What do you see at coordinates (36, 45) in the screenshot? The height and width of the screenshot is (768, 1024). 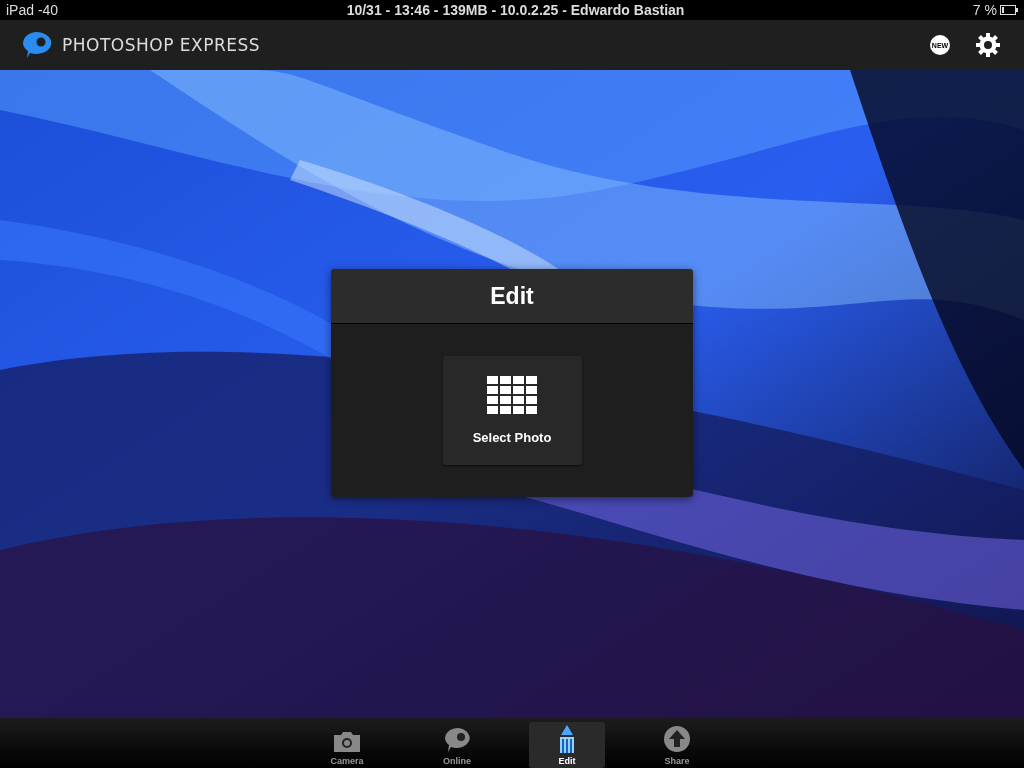 I see `logo-icon` at bounding box center [36, 45].